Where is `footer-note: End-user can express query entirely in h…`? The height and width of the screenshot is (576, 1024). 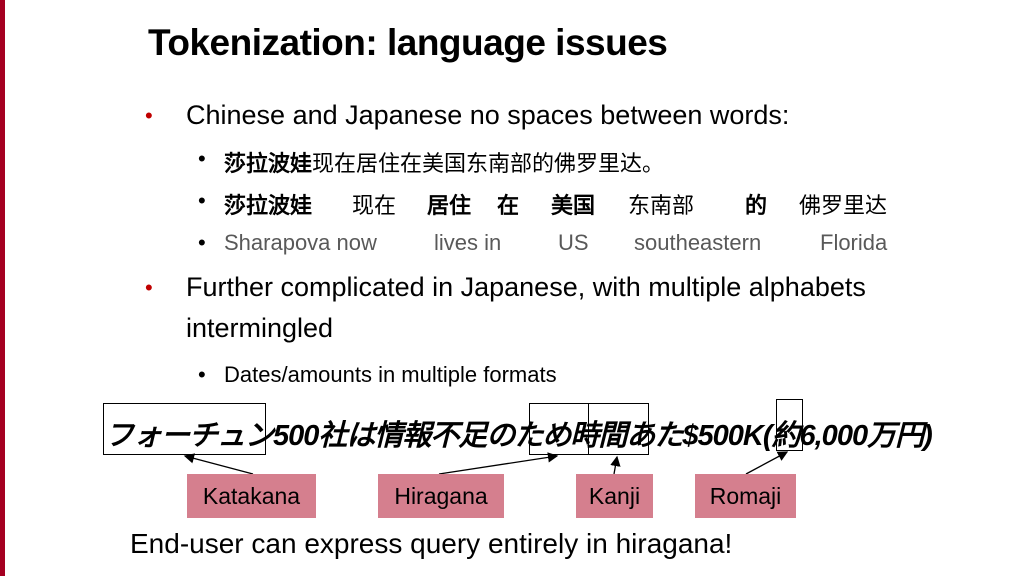
footer-note: End-user can express query entirely in h… is located at coordinates (431, 543).